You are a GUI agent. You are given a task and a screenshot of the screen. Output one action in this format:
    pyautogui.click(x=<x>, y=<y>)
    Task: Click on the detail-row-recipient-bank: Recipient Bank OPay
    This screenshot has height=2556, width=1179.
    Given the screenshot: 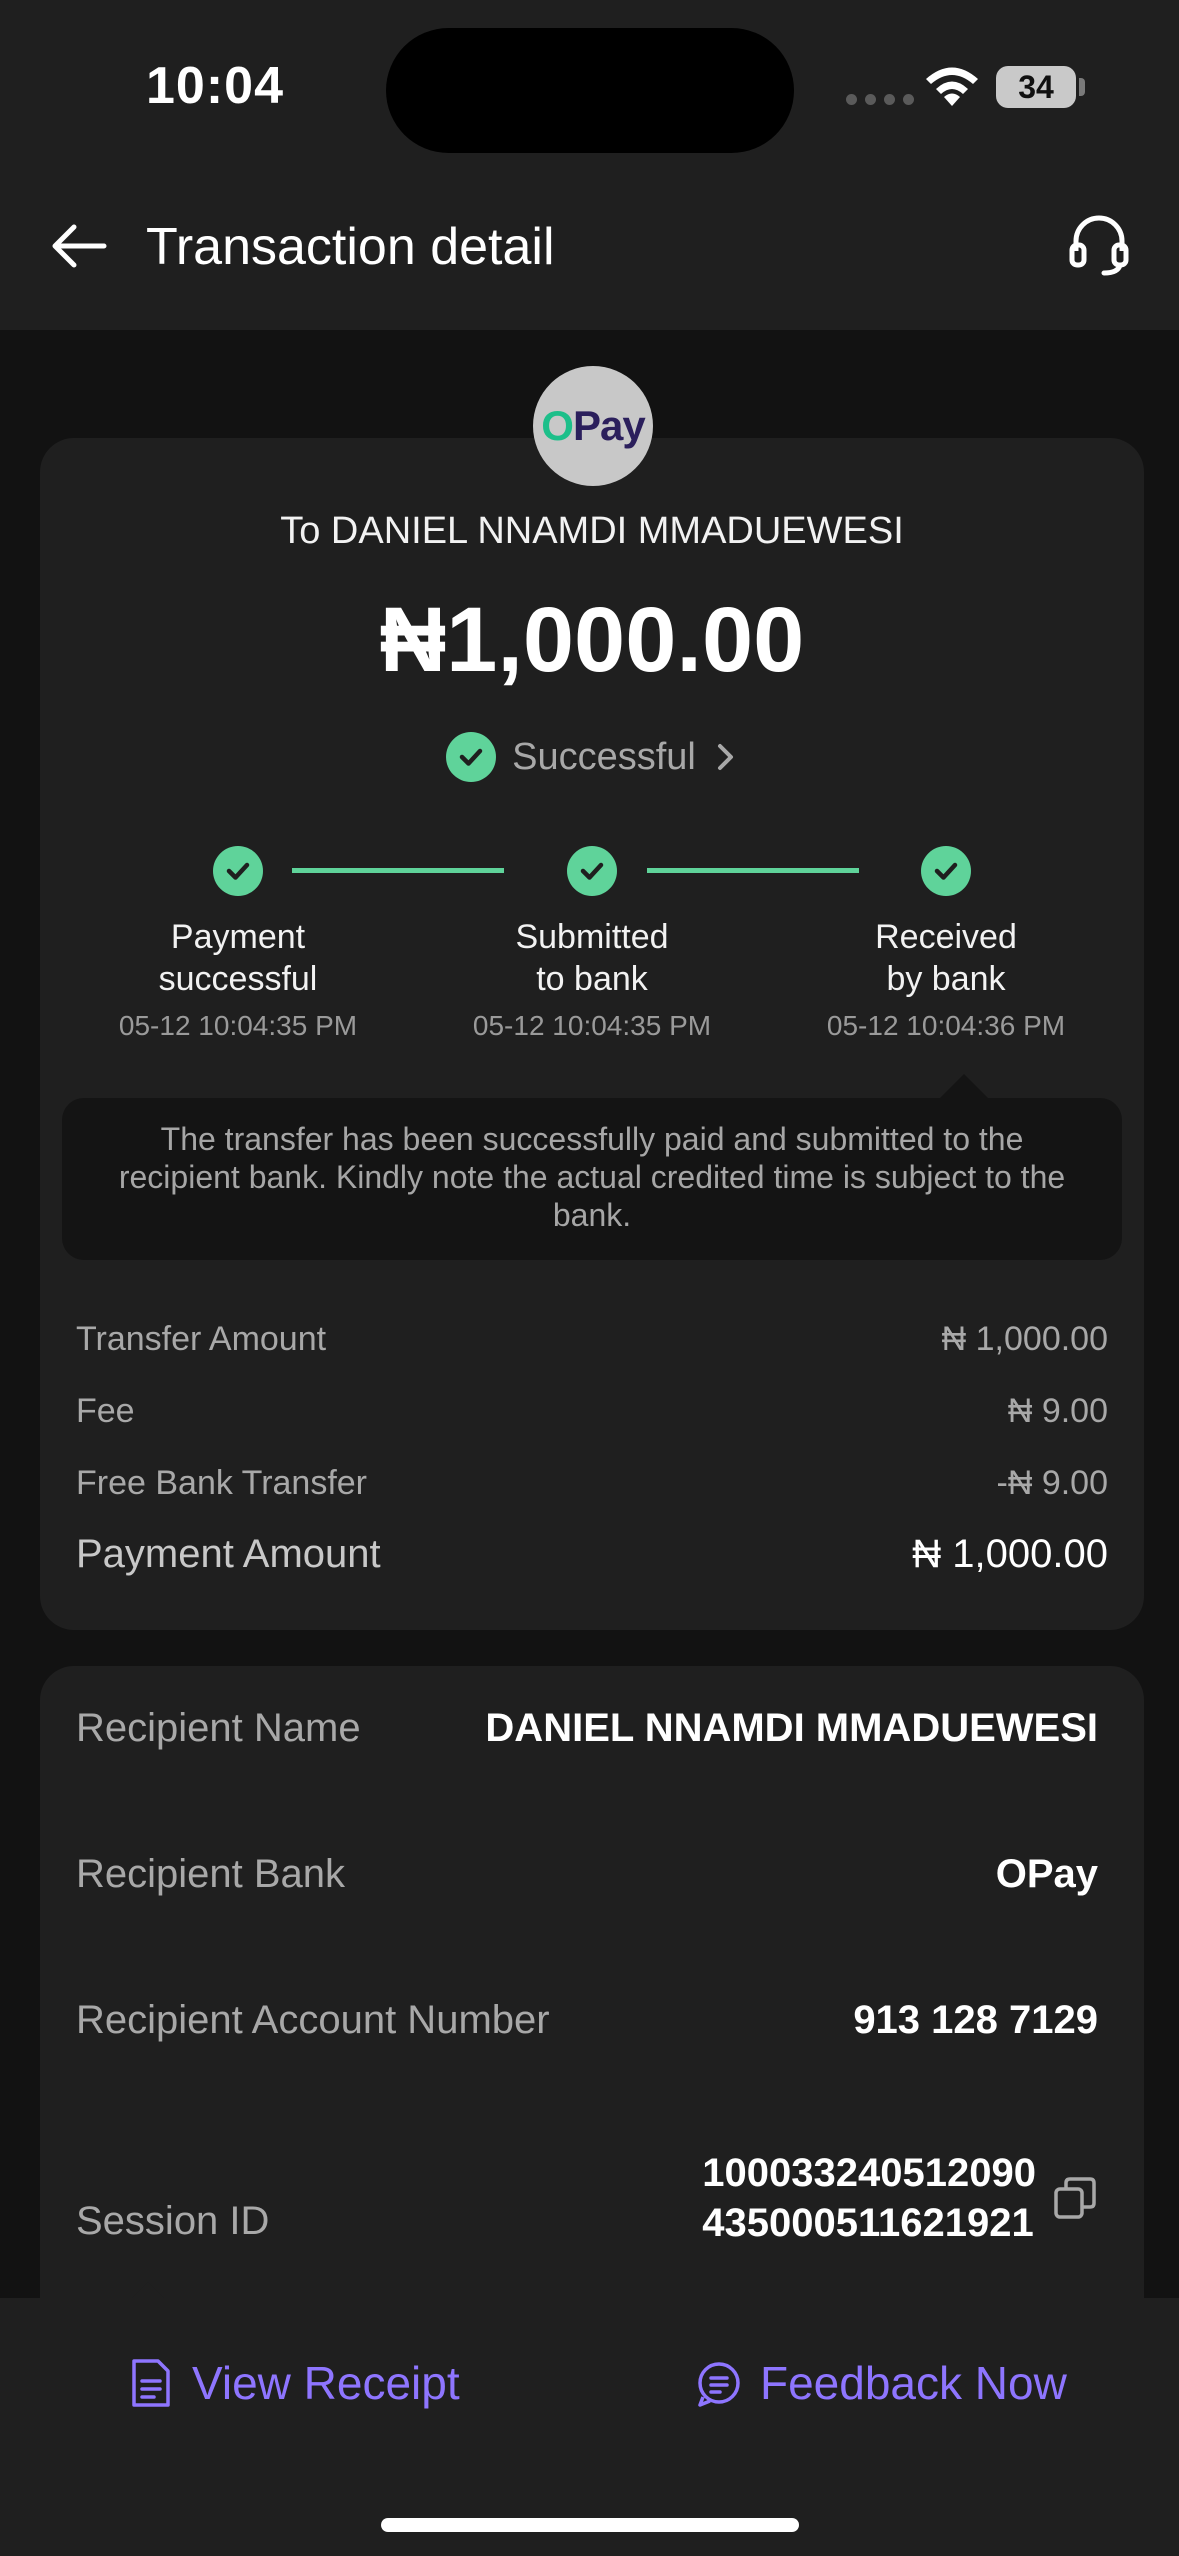 What is the action you would take?
    pyautogui.click(x=587, y=1874)
    